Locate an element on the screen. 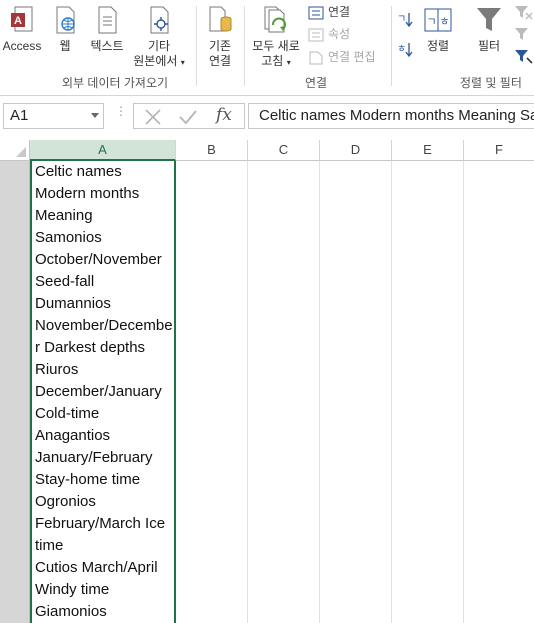 The width and height of the screenshot is (534, 623). column-header-f: F is located at coordinates (499, 150).